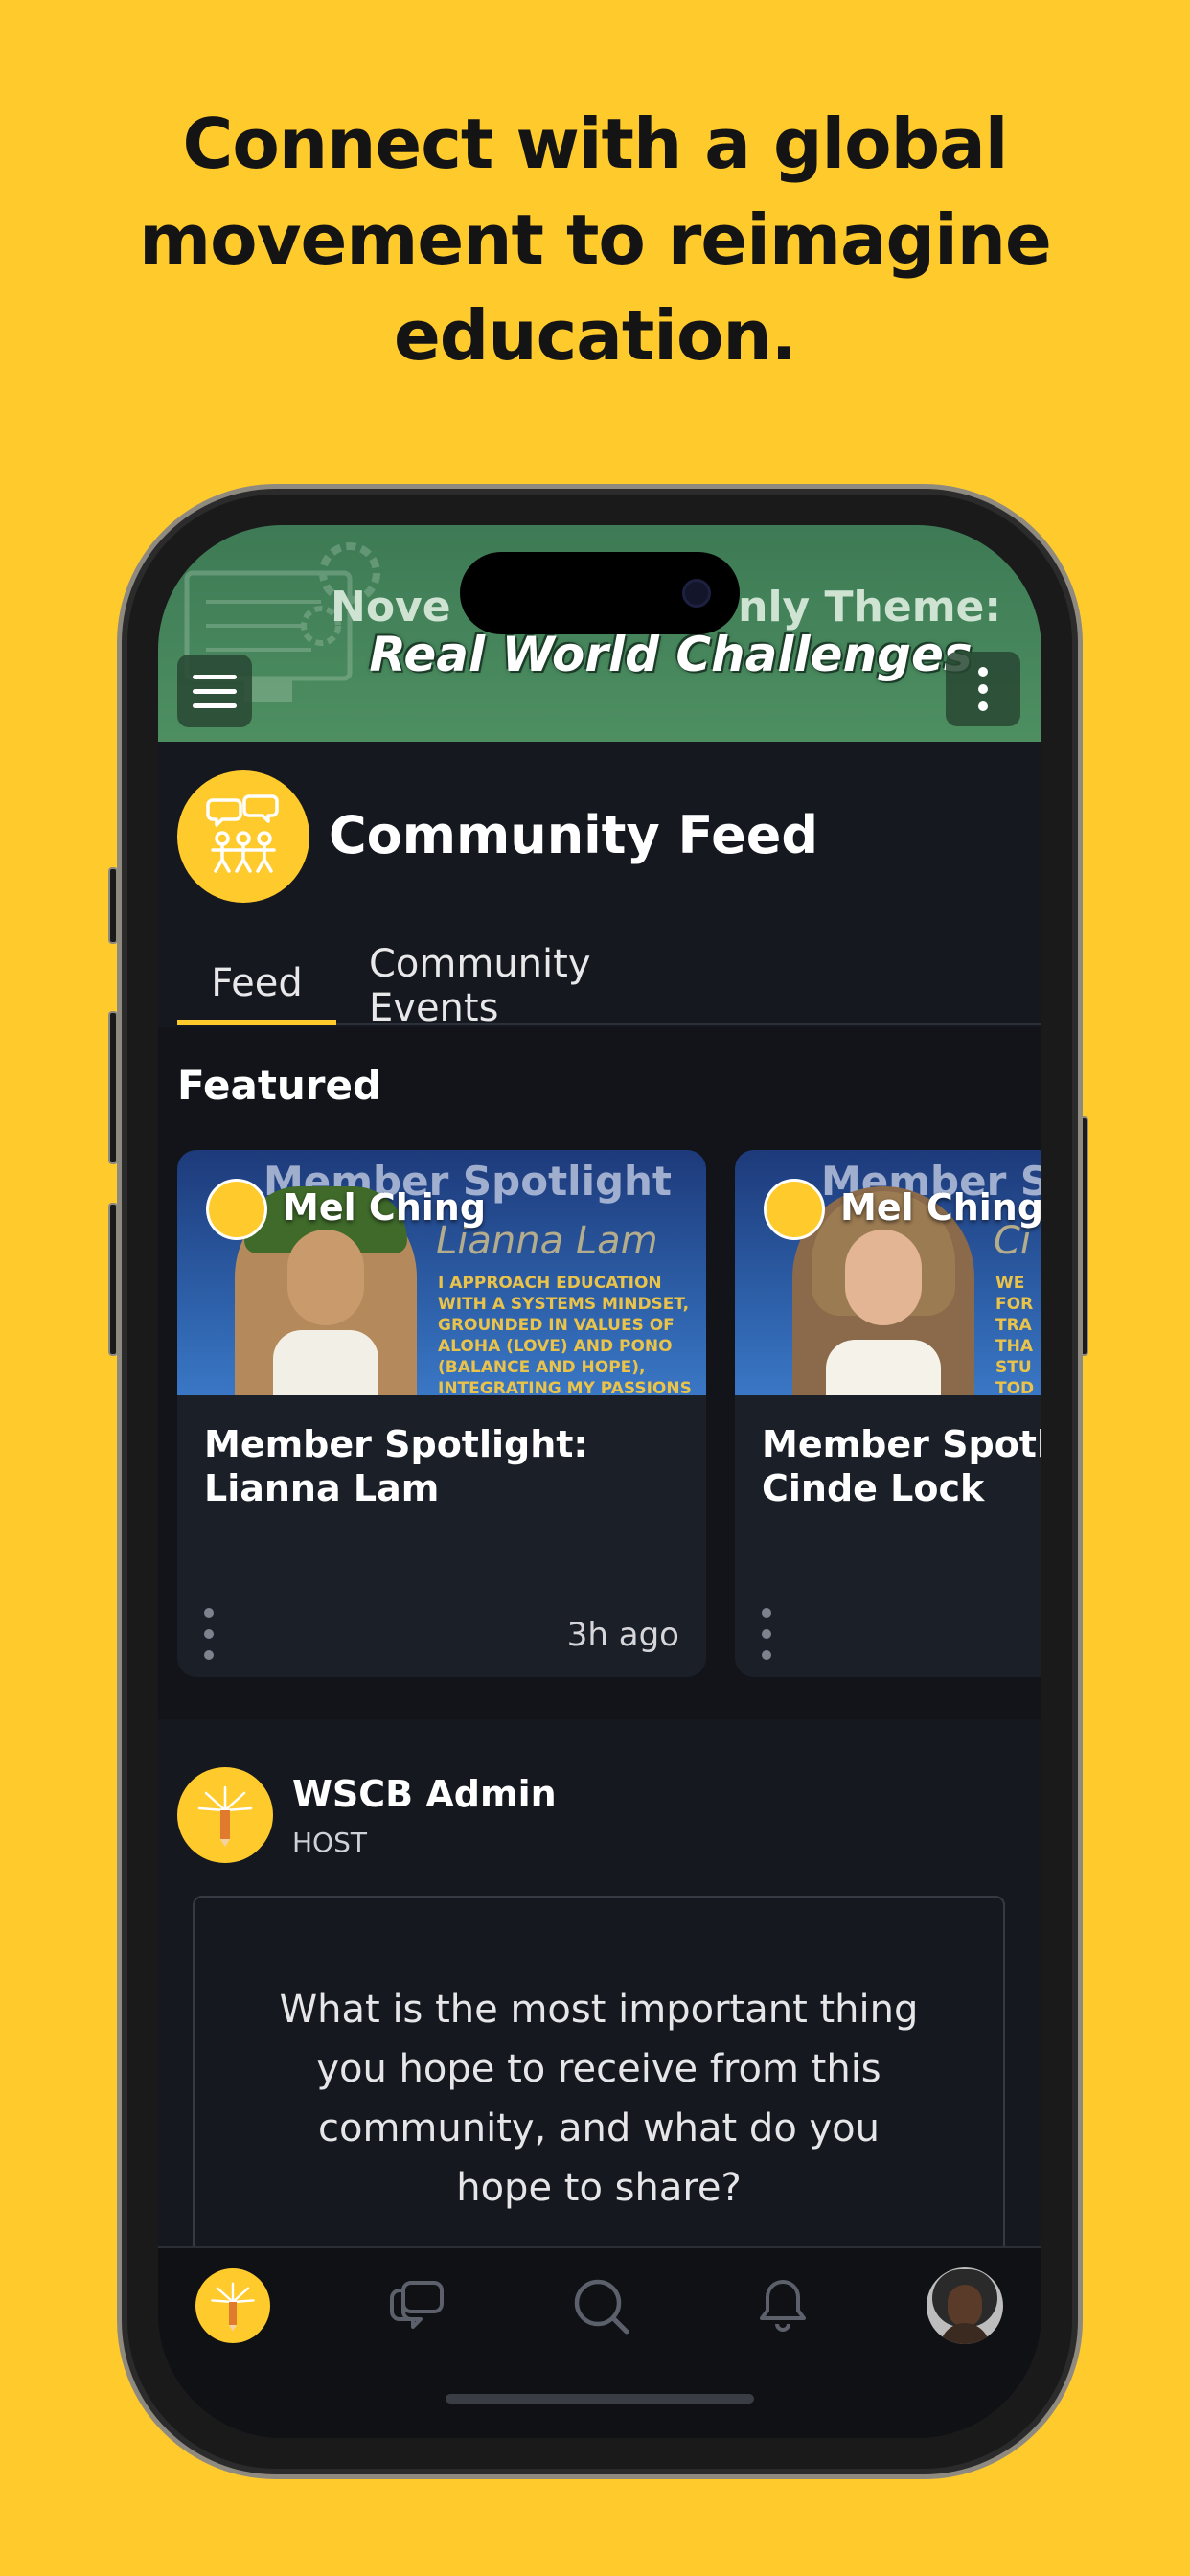  Describe the element at coordinates (391, 607) in the screenshot. I see `banner-theme-left: Nove` at that location.